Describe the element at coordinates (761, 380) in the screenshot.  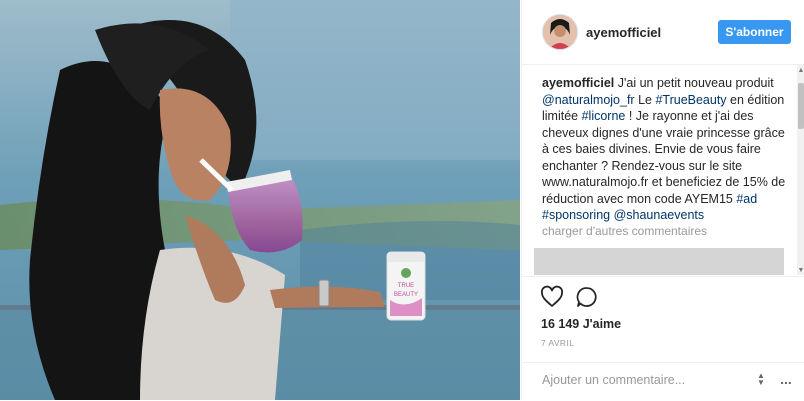
I see `spinner-arrows-icon: ▲ ▼` at that location.